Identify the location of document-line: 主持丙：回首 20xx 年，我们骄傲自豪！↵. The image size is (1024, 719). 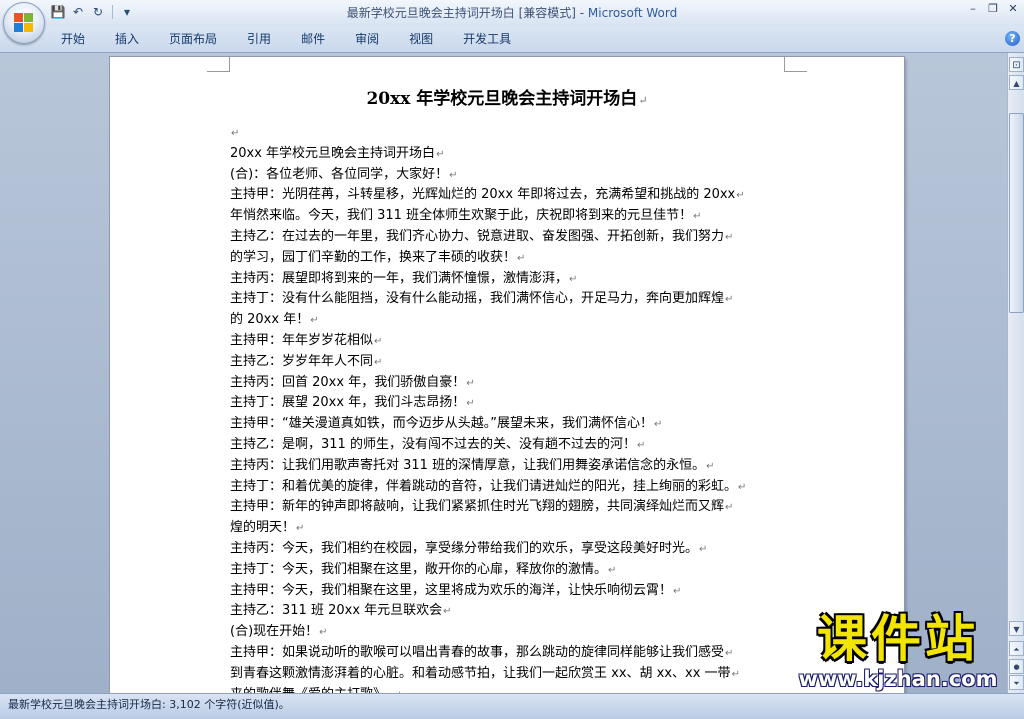
(510, 383).